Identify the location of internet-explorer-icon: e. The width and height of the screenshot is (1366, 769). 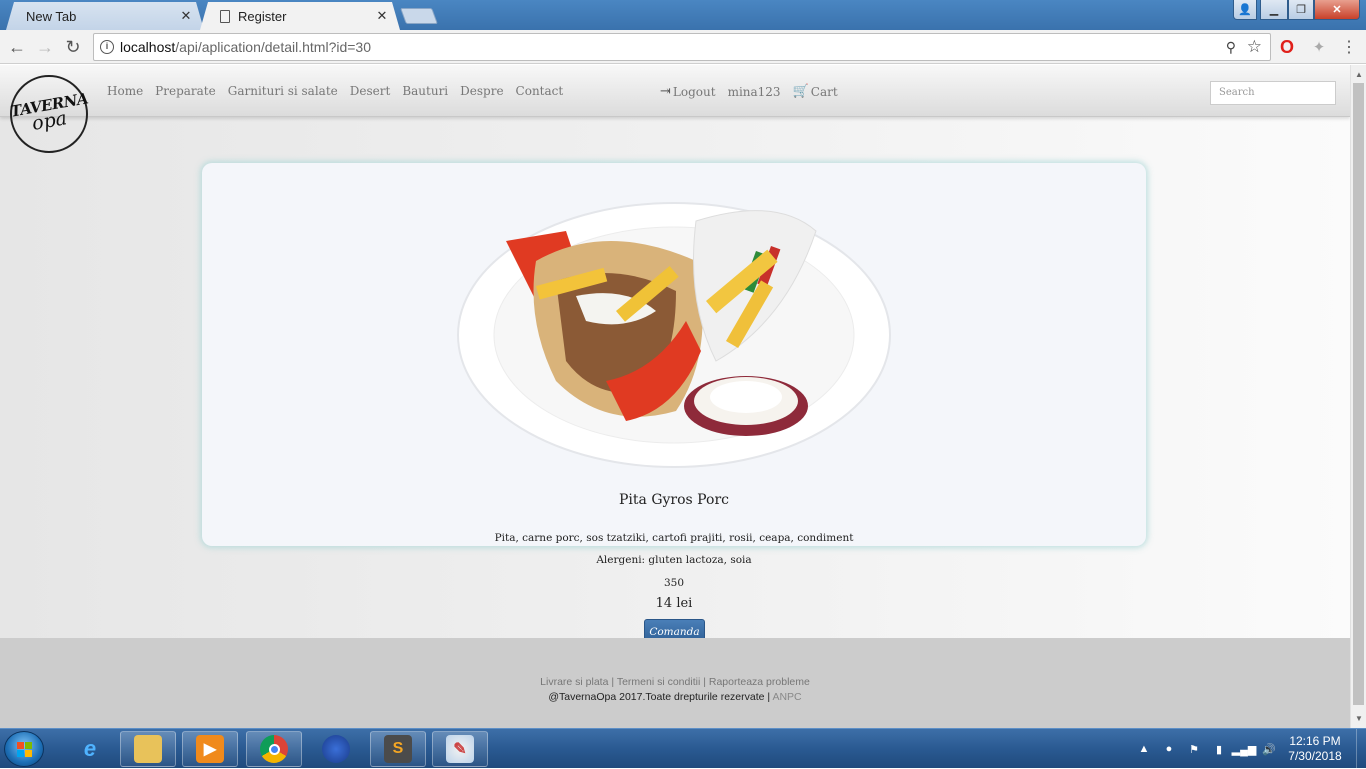
(90, 748).